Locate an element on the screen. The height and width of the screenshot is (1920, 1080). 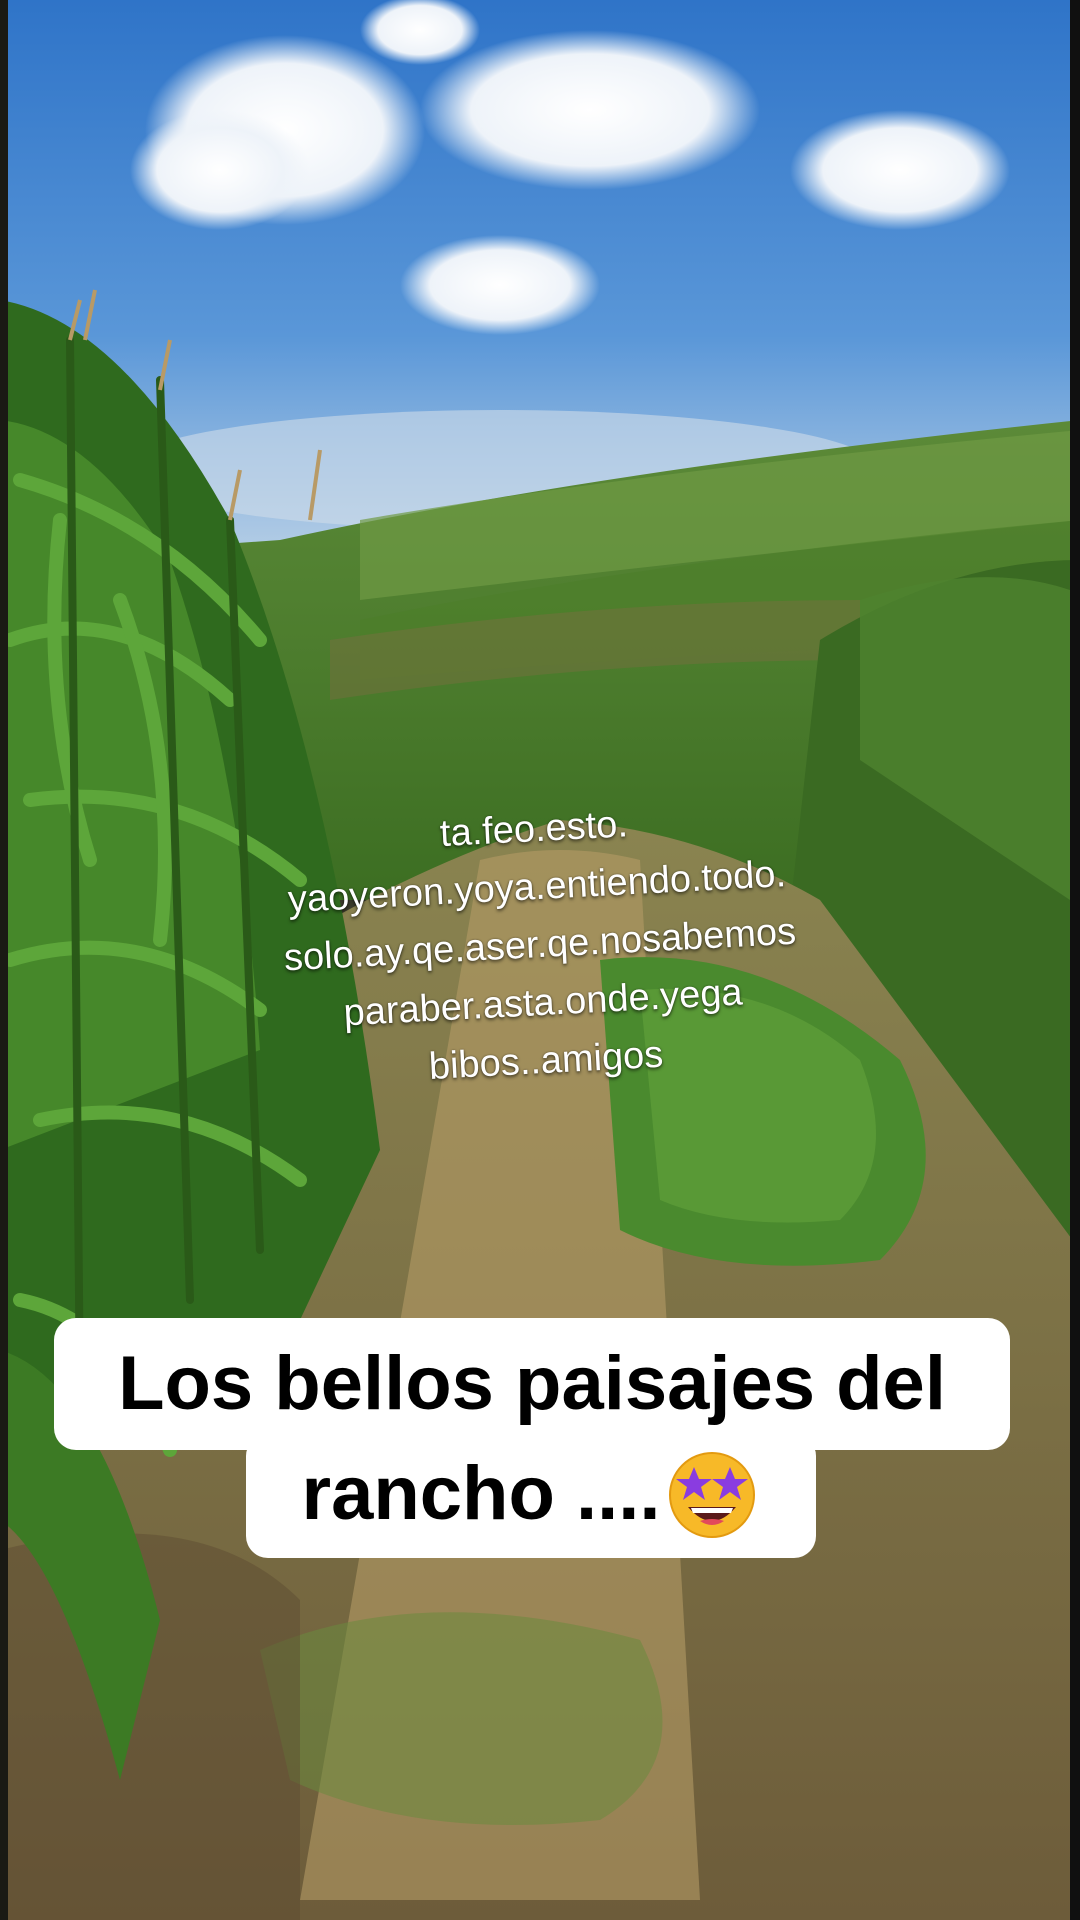
caption-line-1: Los bellos paisajes del is located at coordinates (532, 1384).